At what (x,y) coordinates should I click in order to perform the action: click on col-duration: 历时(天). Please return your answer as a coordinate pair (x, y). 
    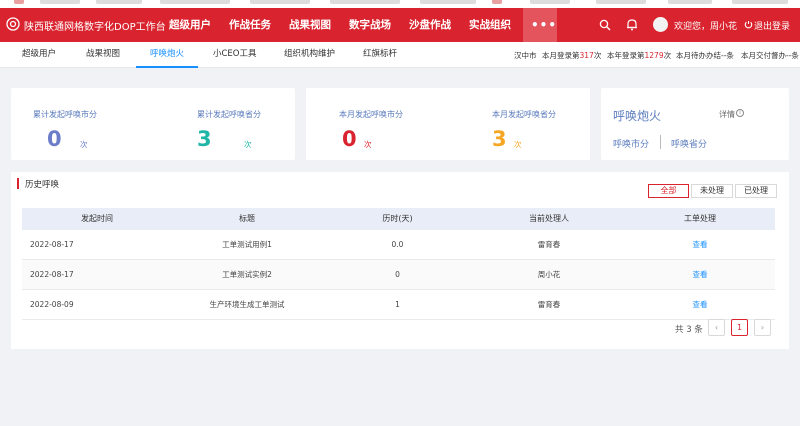
    Looking at the image, I should click on (397, 218).